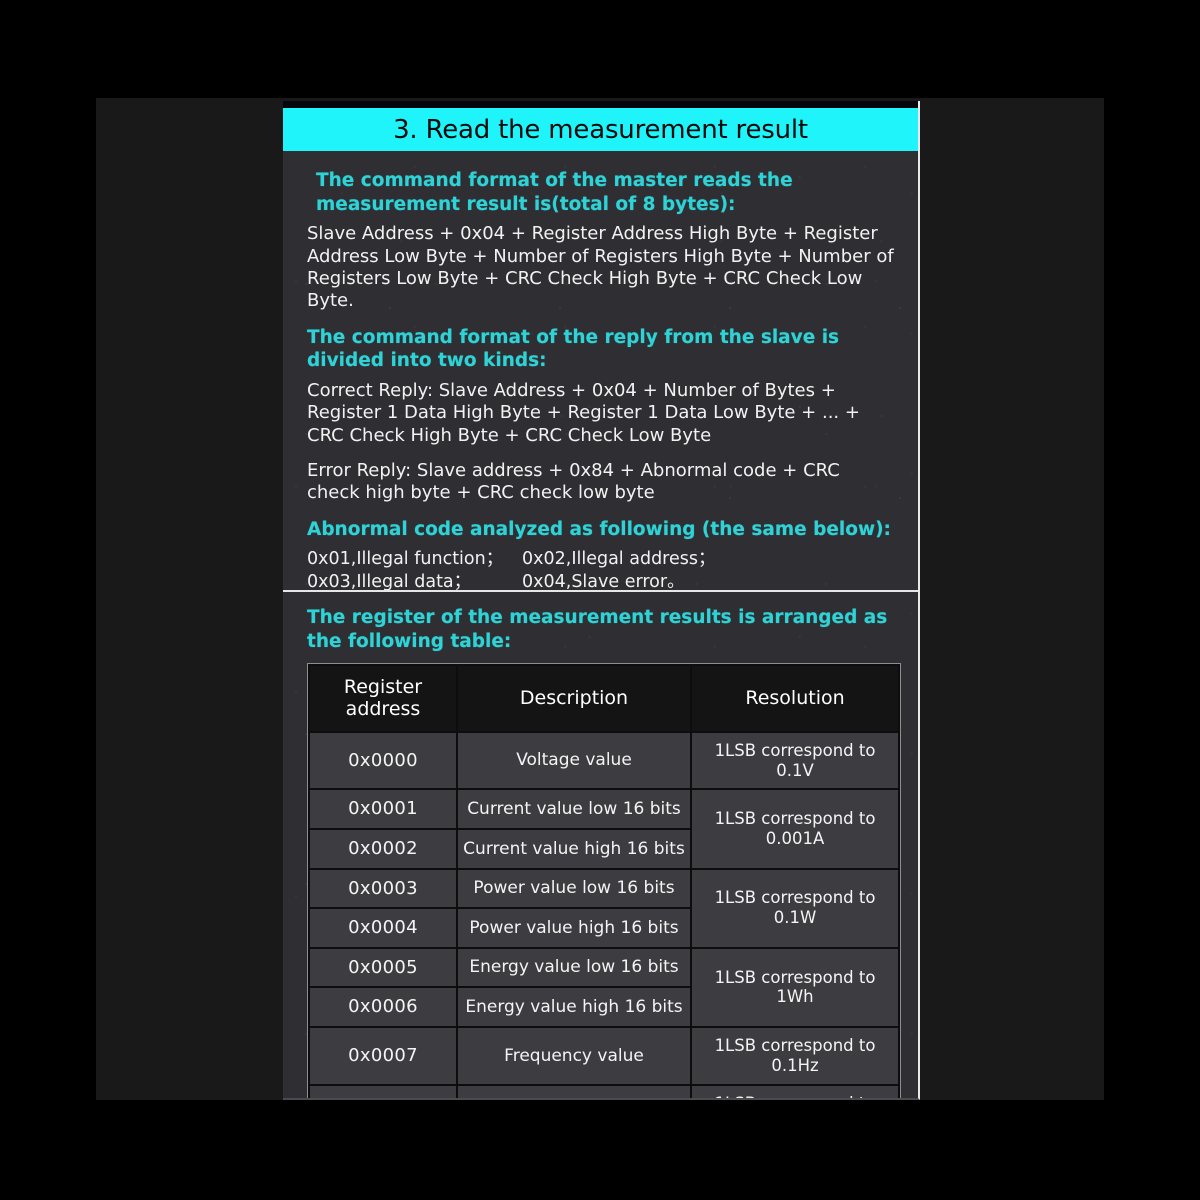 The image size is (1200, 1200). I want to click on cell-description: Current value low 16 bits, so click(574, 809).